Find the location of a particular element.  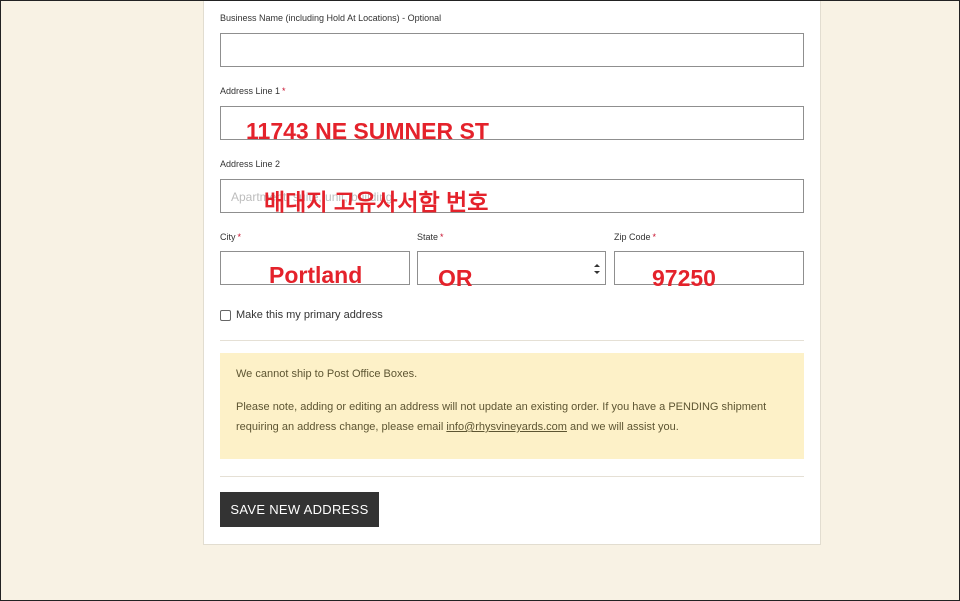

state-label-text: State is located at coordinates (428, 237).